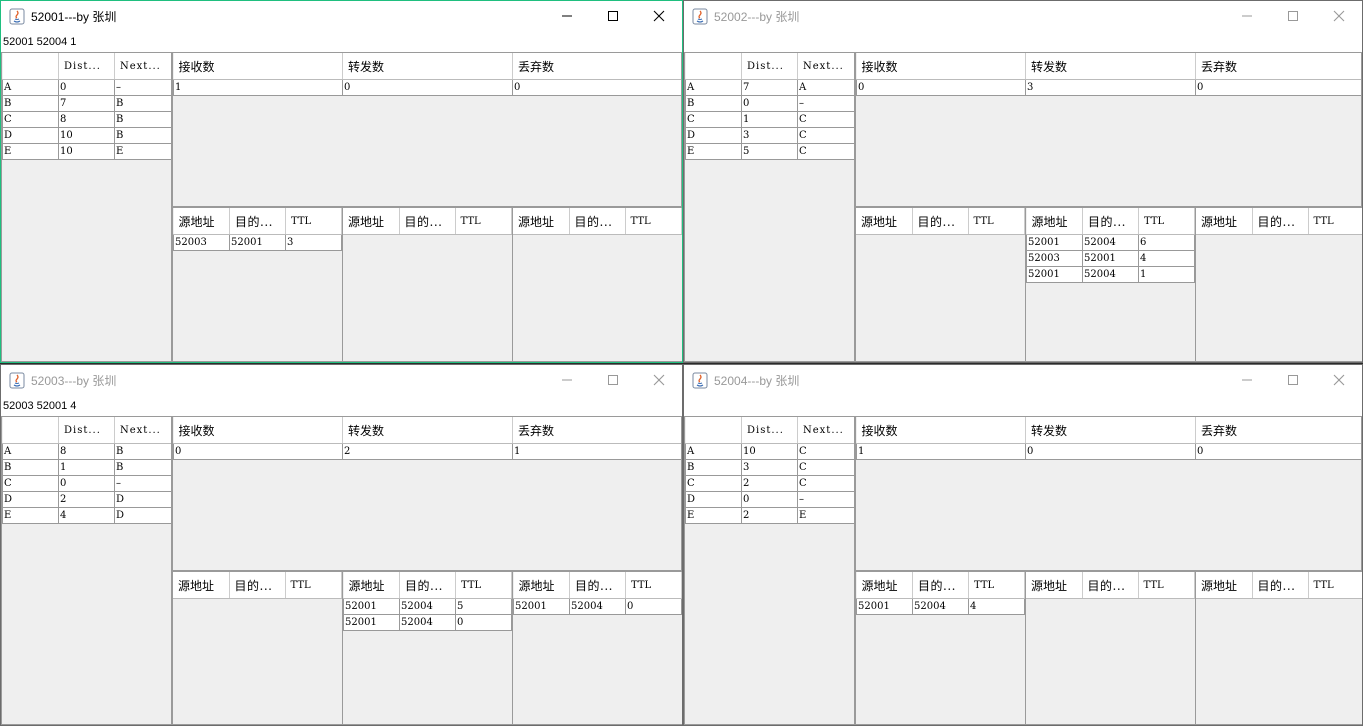  I want to click on route-row: C 0–, so click(86, 483).